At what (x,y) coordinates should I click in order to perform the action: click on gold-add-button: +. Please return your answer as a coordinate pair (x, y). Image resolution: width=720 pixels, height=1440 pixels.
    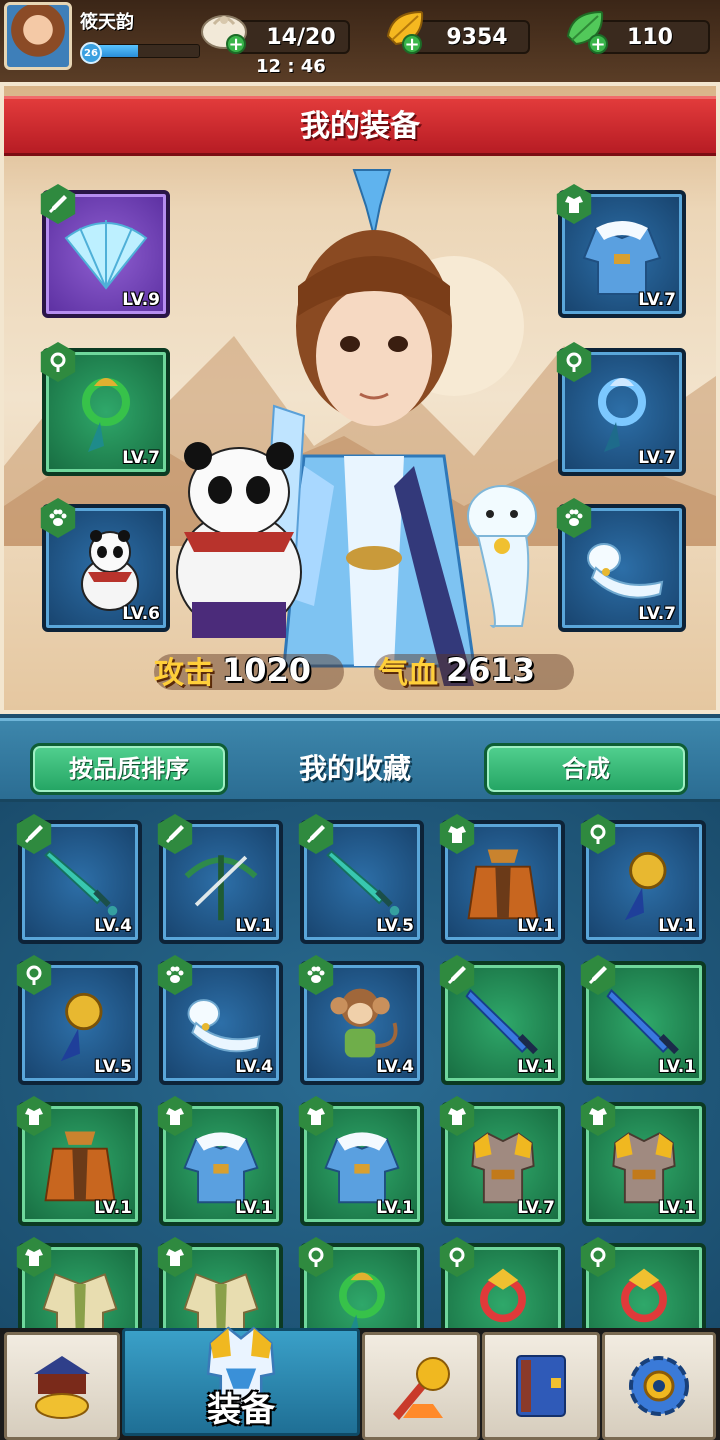
    Looking at the image, I should click on (412, 44).